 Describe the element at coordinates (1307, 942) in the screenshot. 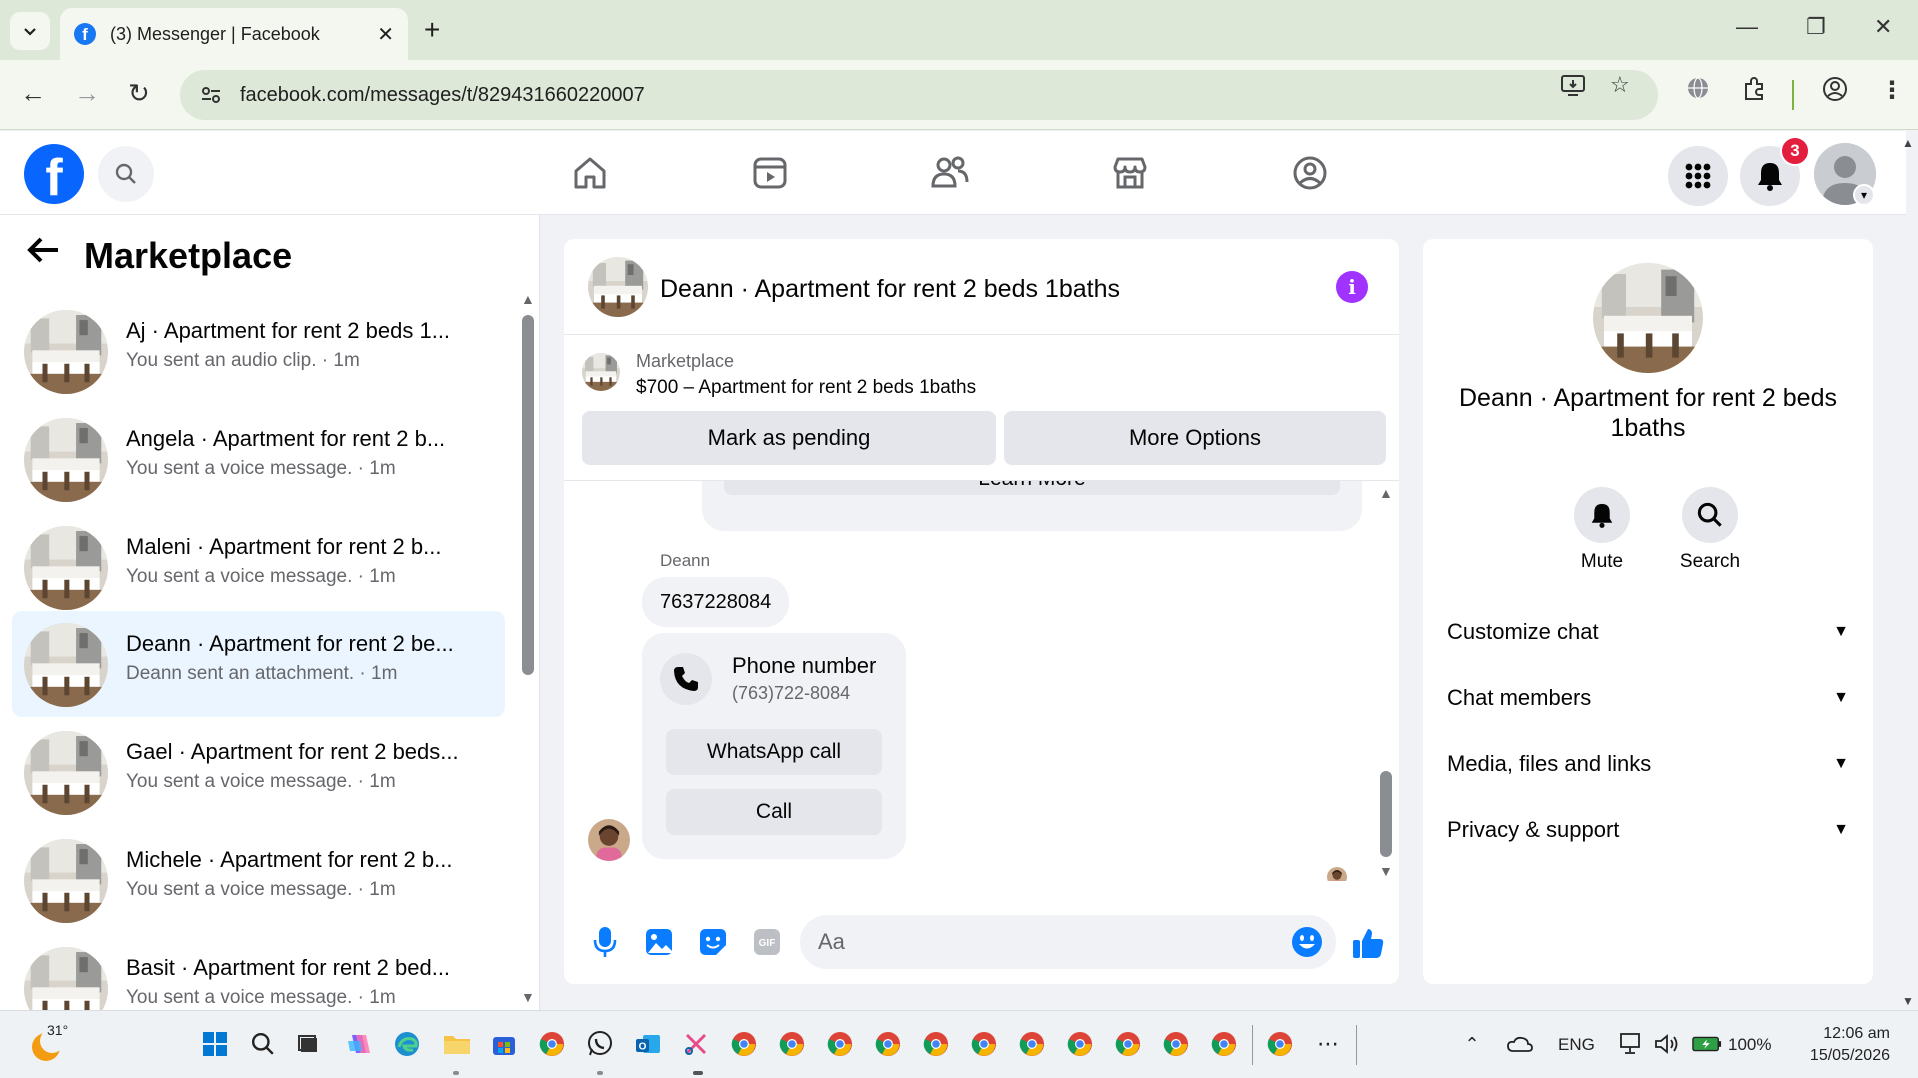

I see `emoji-icon` at that location.